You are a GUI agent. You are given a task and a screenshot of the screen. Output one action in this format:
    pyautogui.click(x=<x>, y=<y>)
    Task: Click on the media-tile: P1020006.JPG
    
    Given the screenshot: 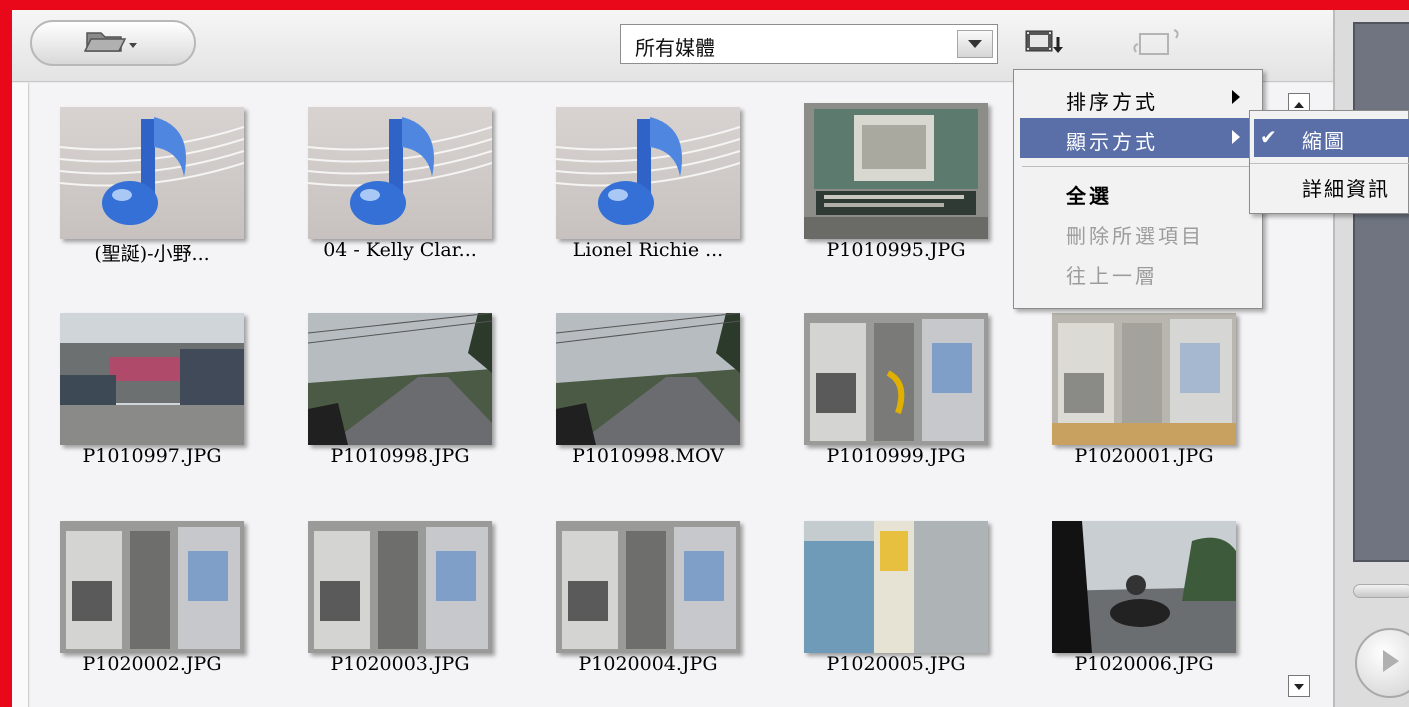 What is the action you would take?
    pyautogui.click(x=1144, y=605)
    